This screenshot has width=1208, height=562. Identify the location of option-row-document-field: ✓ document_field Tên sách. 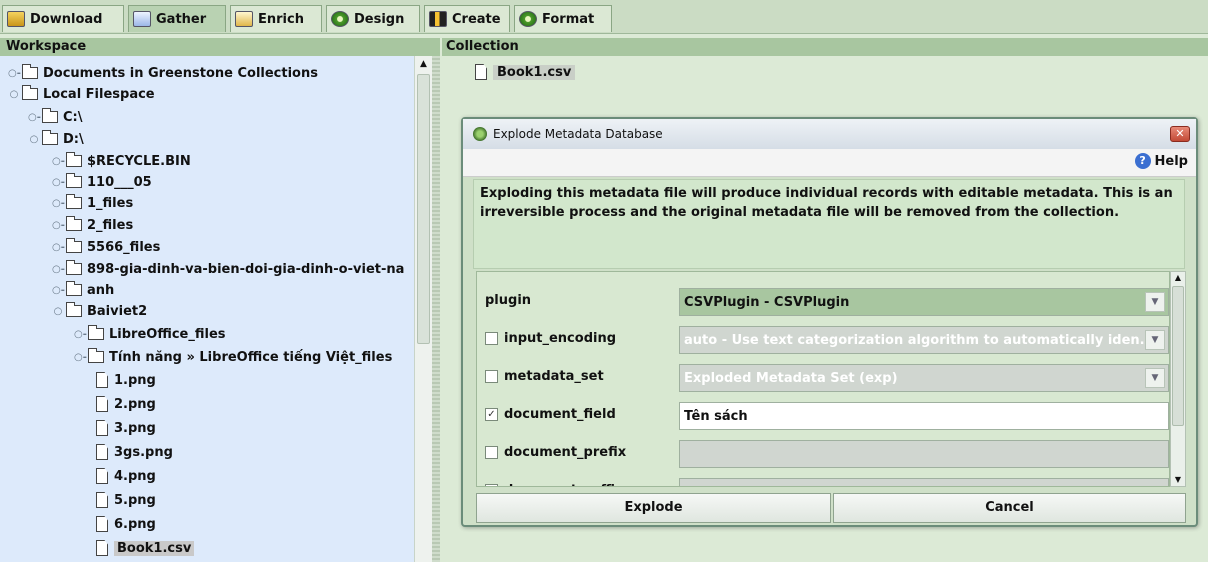
(823, 416).